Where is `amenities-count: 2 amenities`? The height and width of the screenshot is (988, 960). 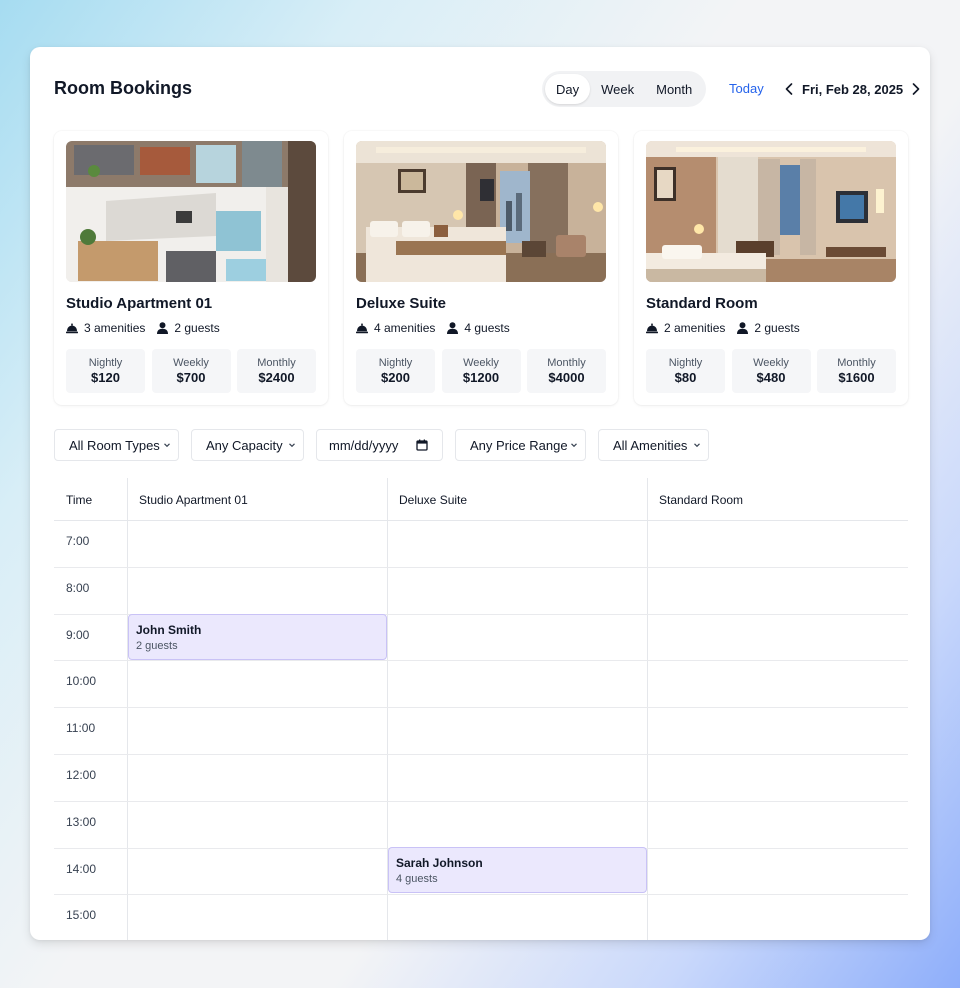
amenities-count: 2 amenities is located at coordinates (685, 328).